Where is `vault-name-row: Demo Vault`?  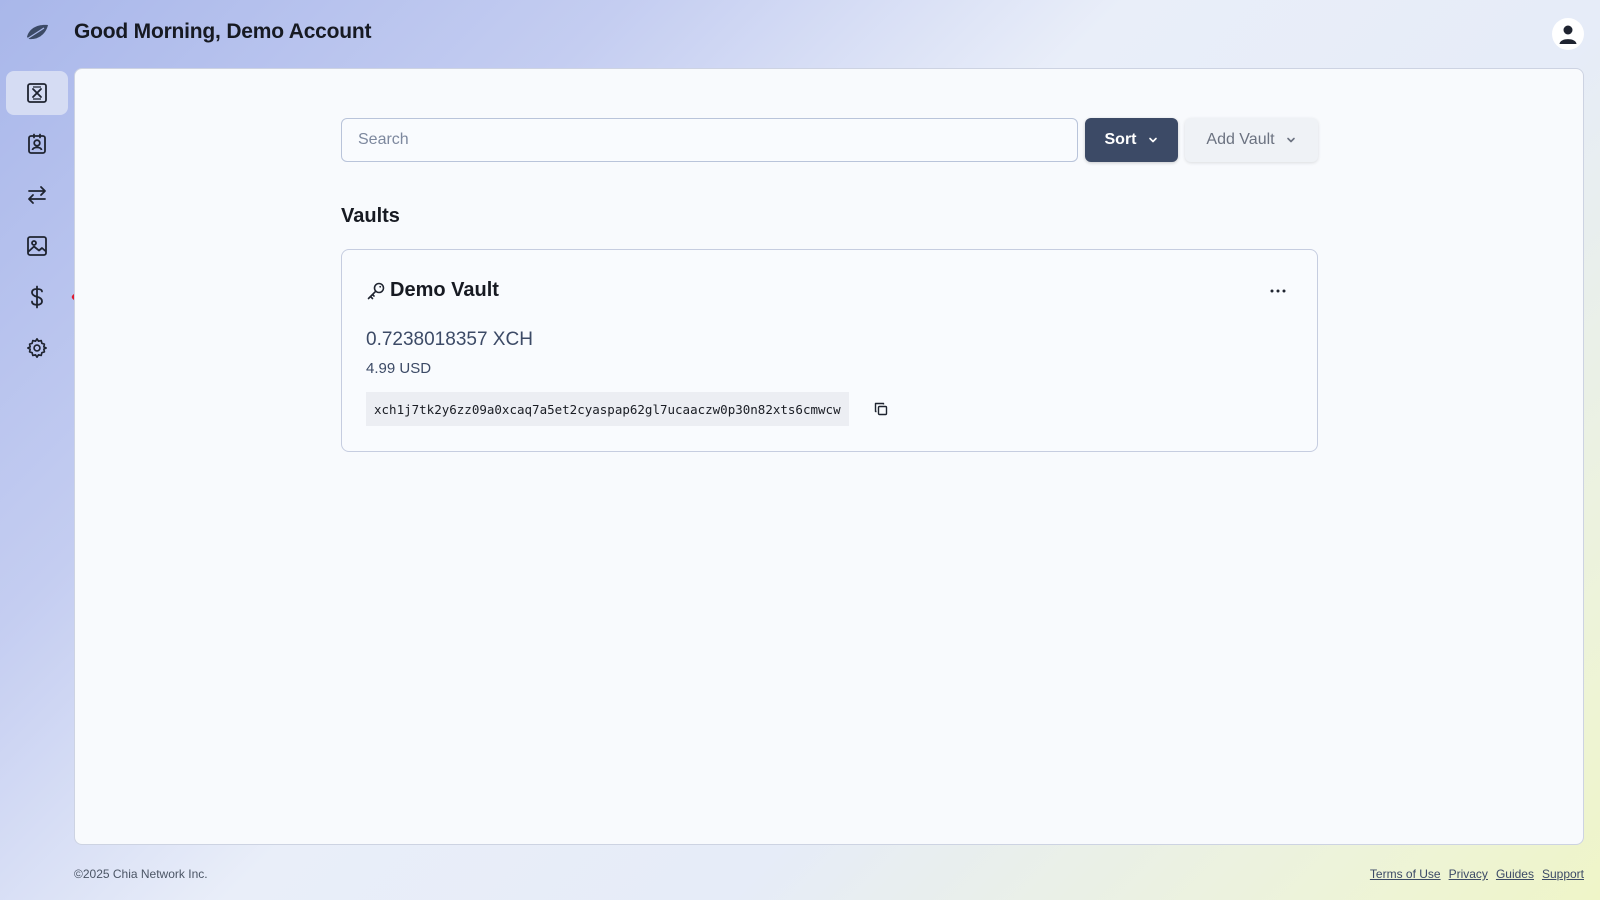 vault-name-row: Demo Vault is located at coordinates (432, 290).